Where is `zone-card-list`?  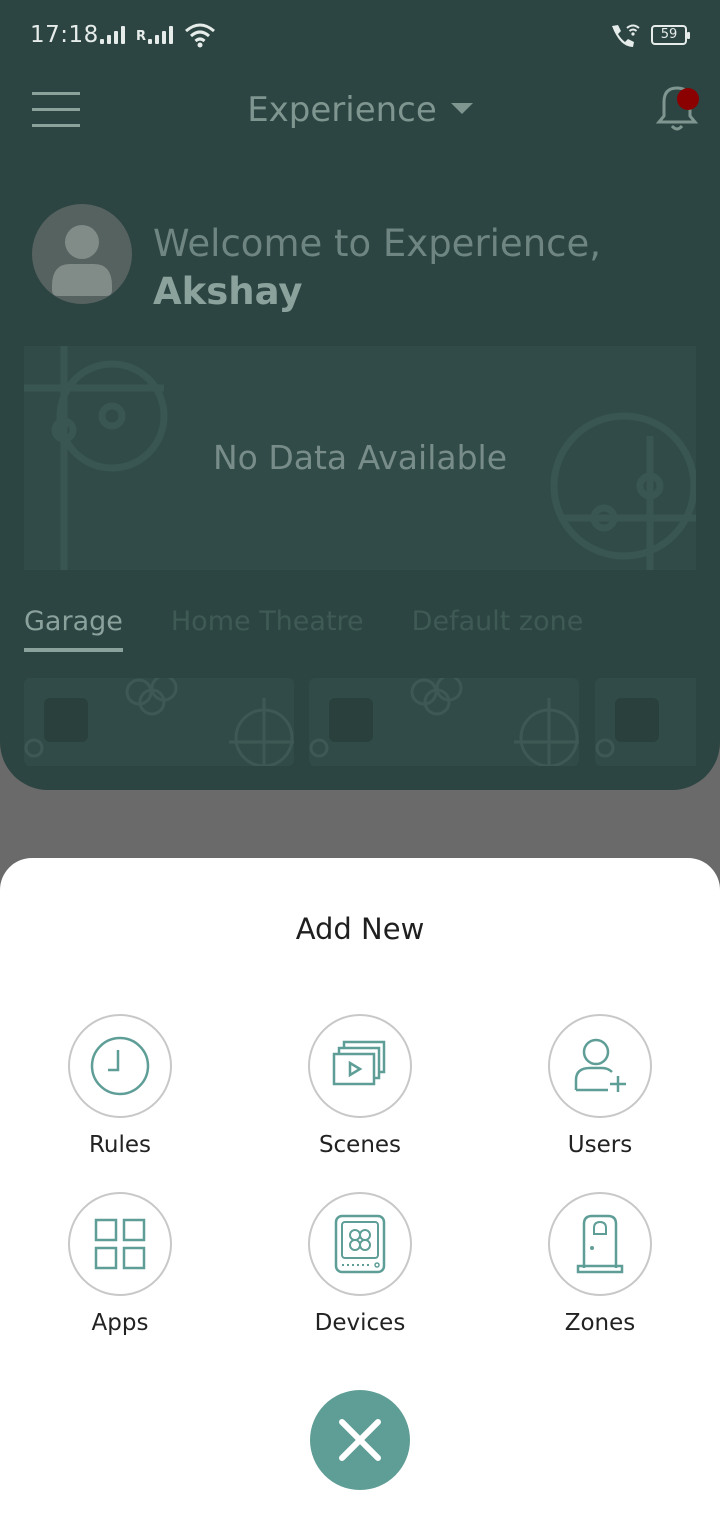
zone-card-list is located at coordinates (360, 722).